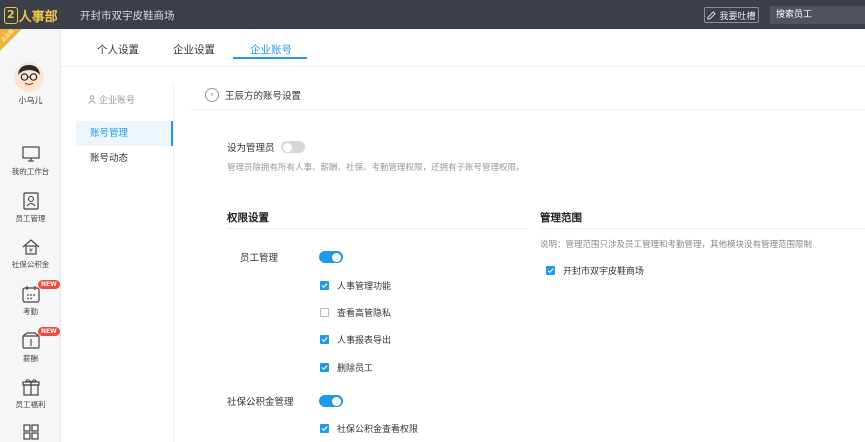 Image resolution: width=865 pixels, height=442 pixels. I want to click on subnav-heading-label: 企业账号, so click(117, 101).